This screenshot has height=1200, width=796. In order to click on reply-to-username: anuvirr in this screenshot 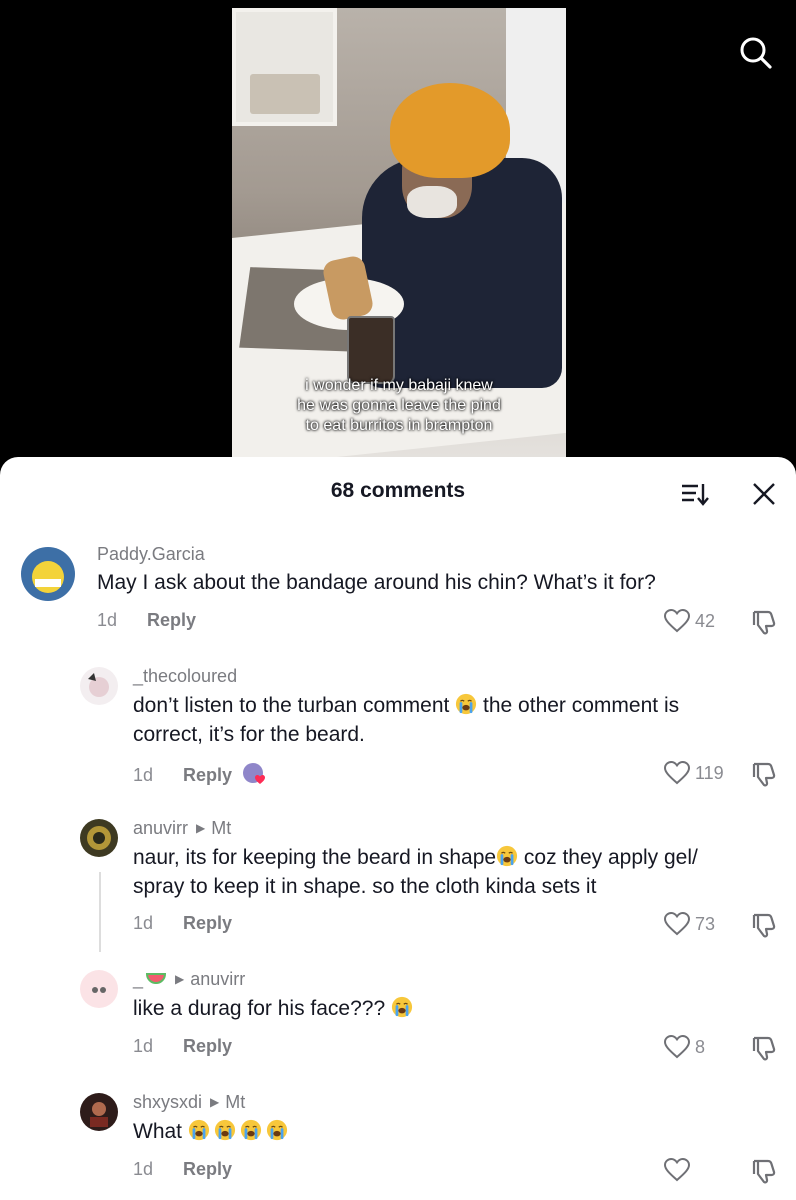, I will do `click(217, 979)`.